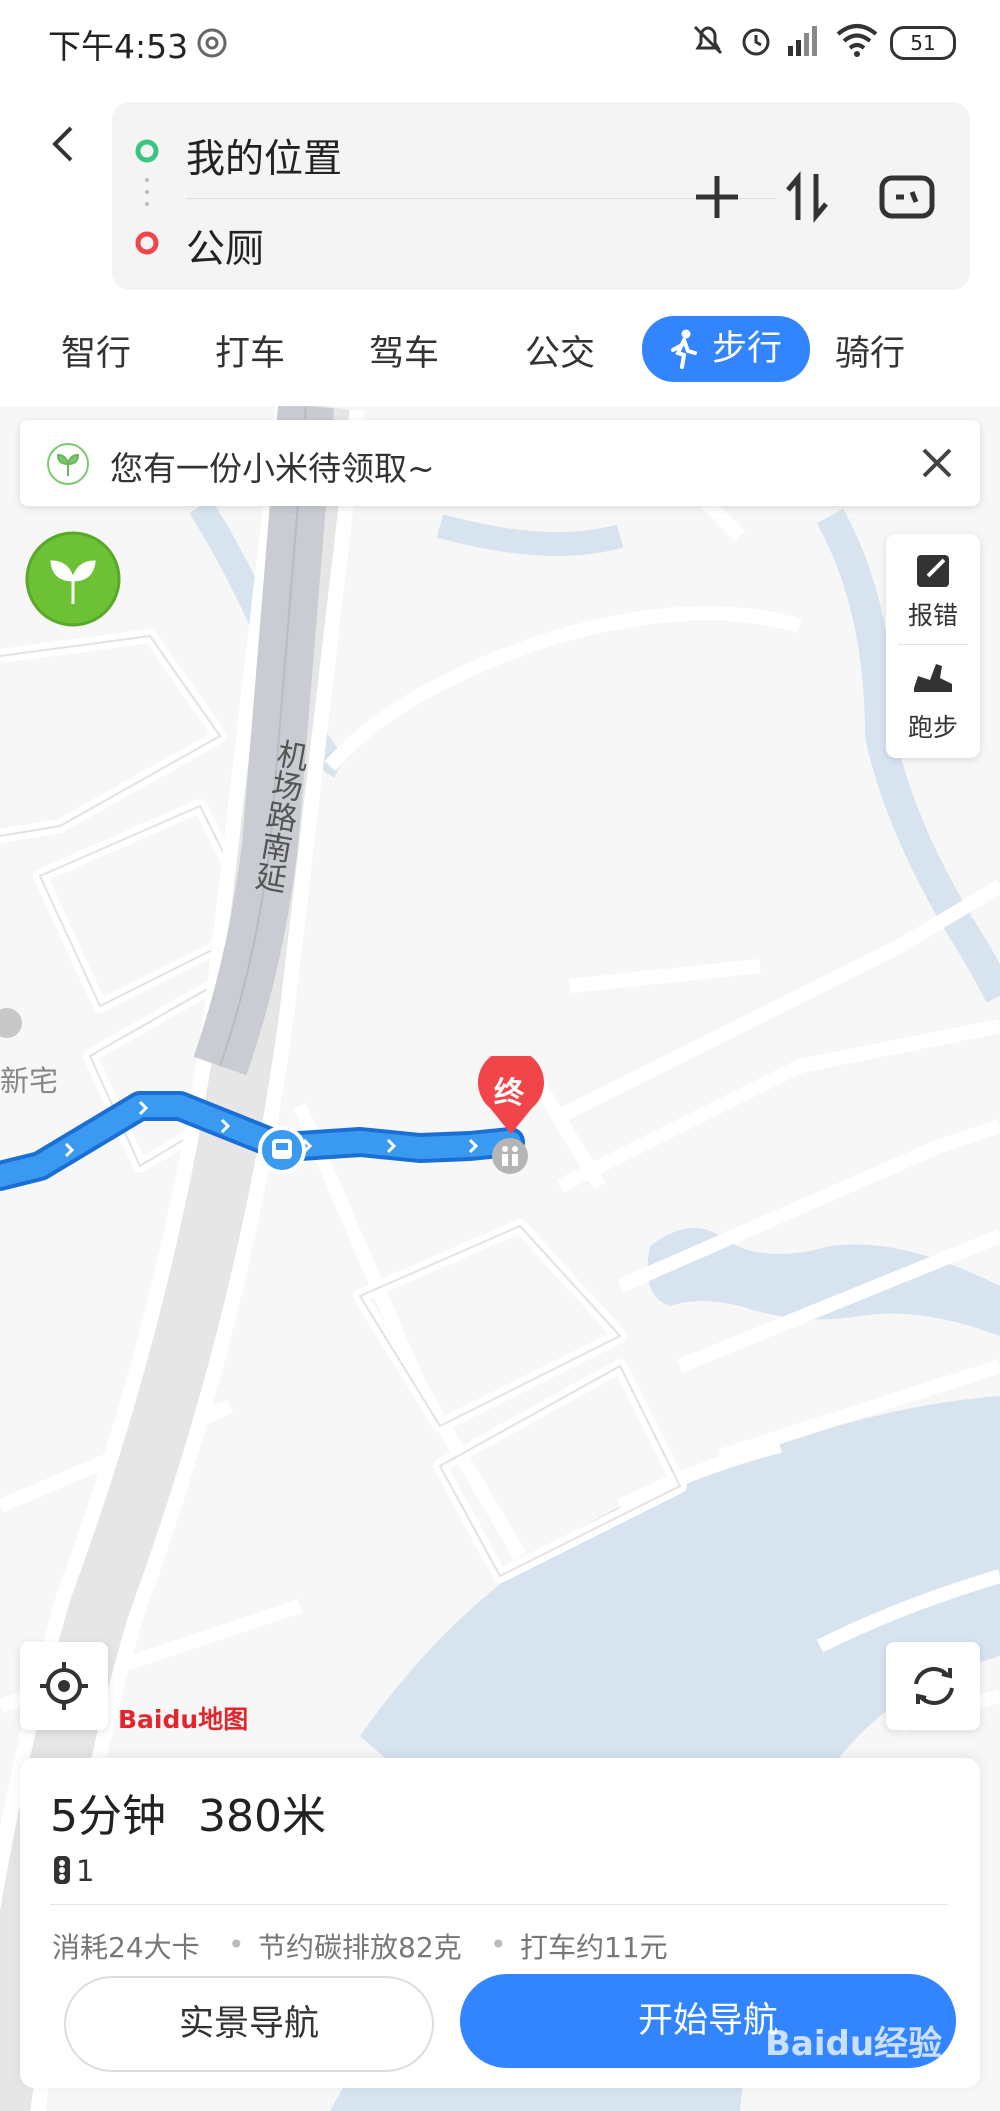 Image resolution: width=1000 pixels, height=2111 pixels. I want to click on route-line-icon, so click(147, 197).